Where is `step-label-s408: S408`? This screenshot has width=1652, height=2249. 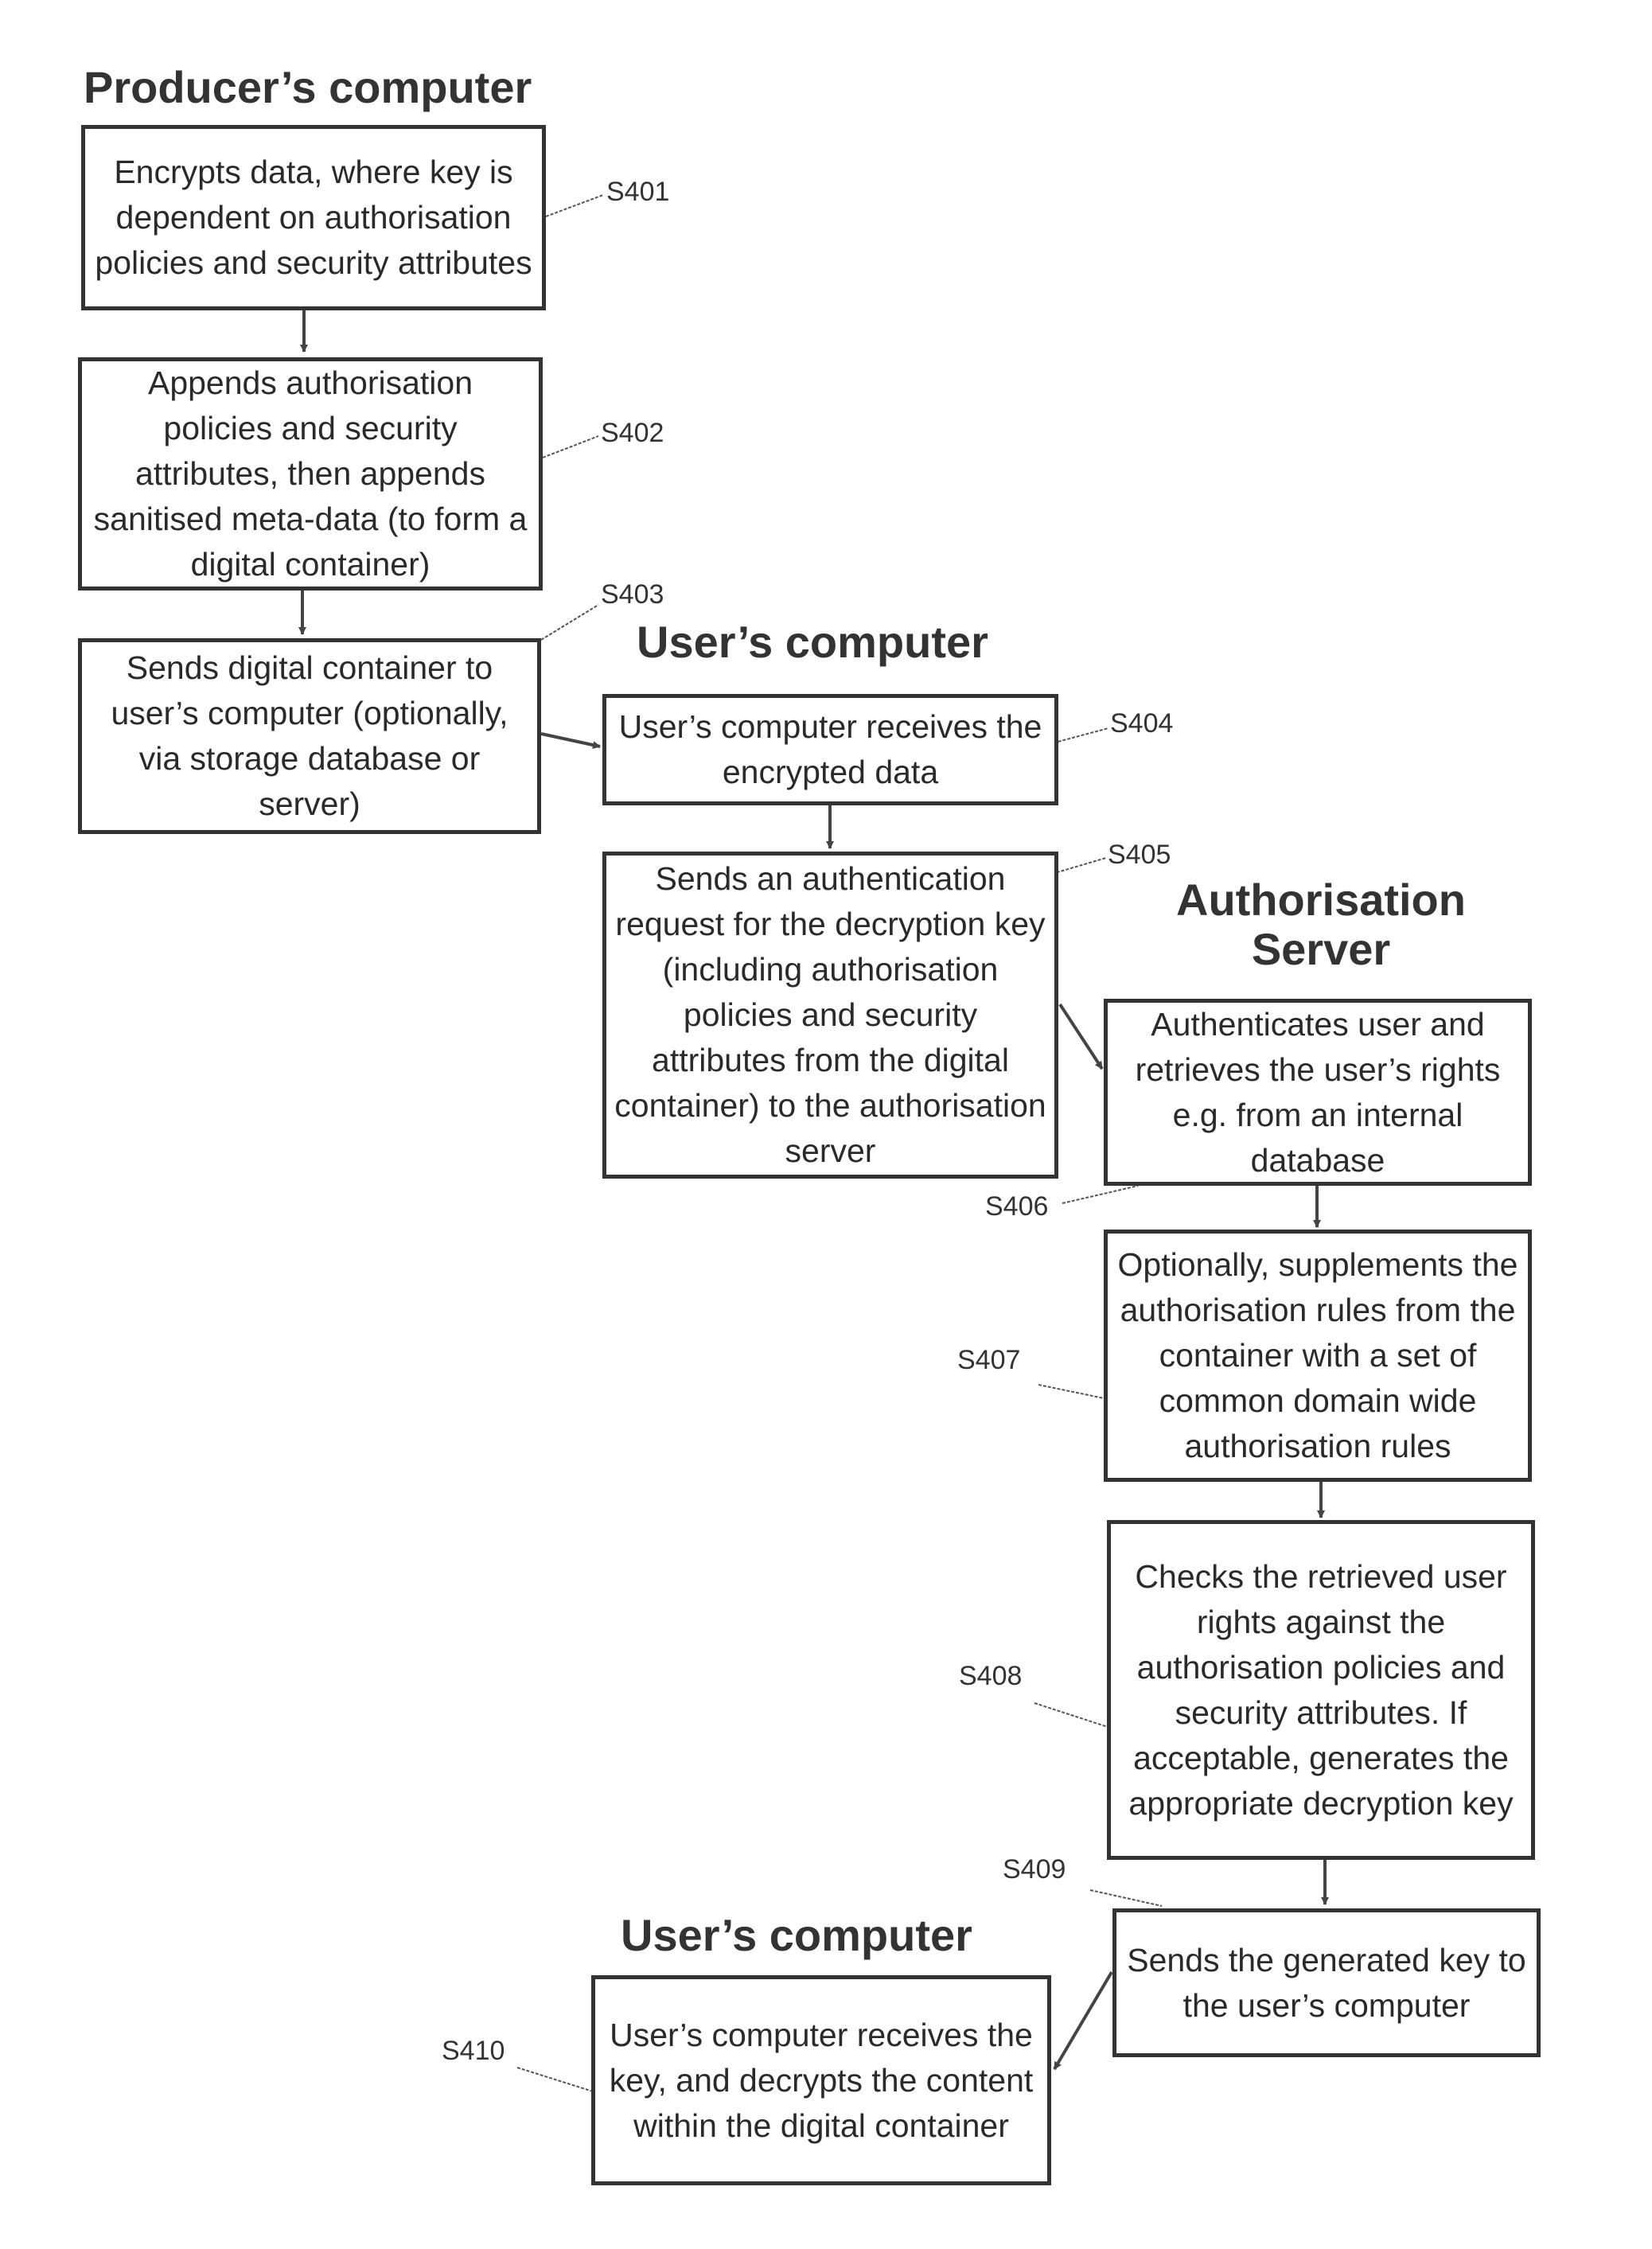
step-label-s408: S408 is located at coordinates (991, 1676).